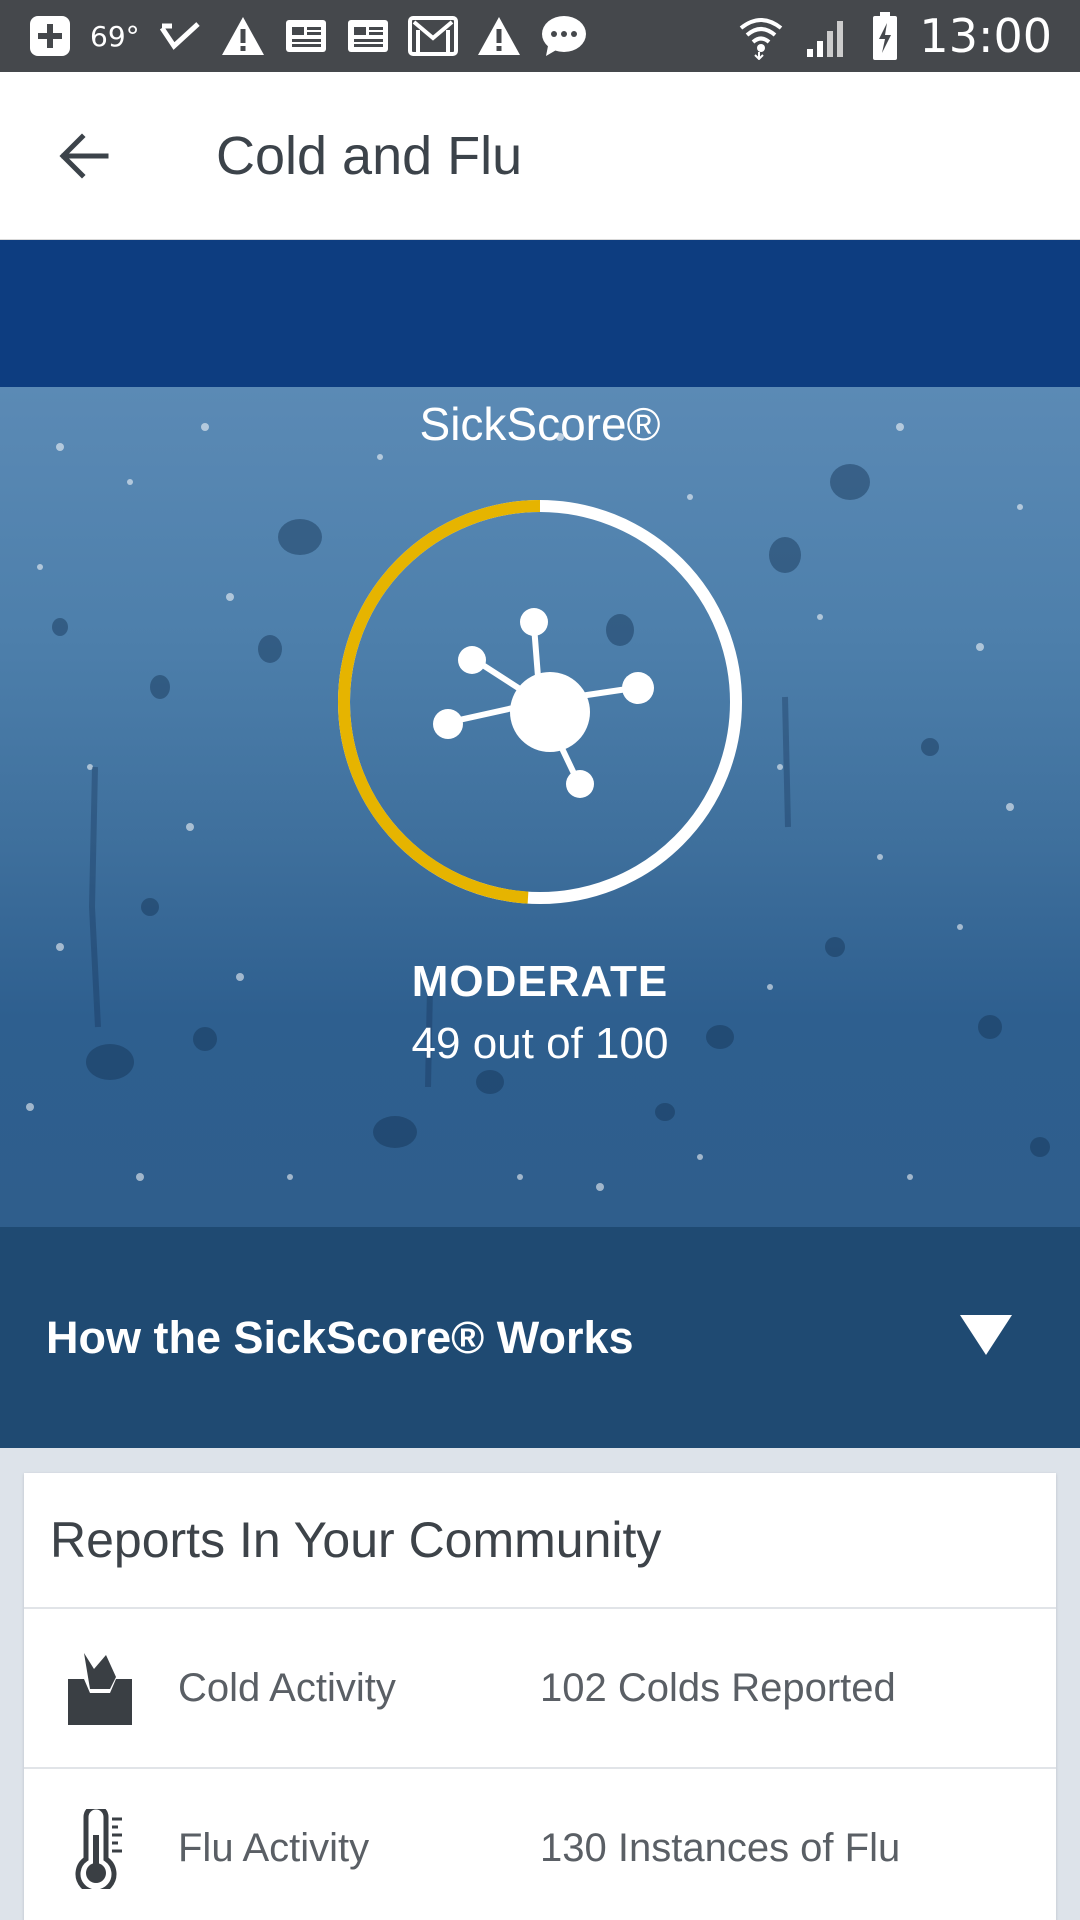 Image resolution: width=1080 pixels, height=1920 pixels. What do you see at coordinates (50, 36) in the screenshot?
I see `add-box-icon` at bounding box center [50, 36].